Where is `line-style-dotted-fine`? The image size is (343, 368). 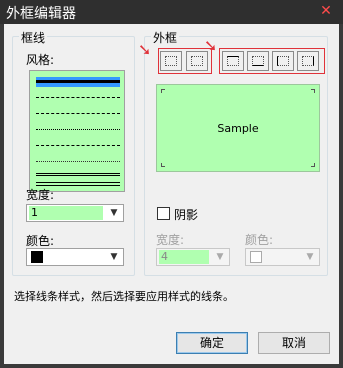 line-style-dotted-fine is located at coordinates (78, 162).